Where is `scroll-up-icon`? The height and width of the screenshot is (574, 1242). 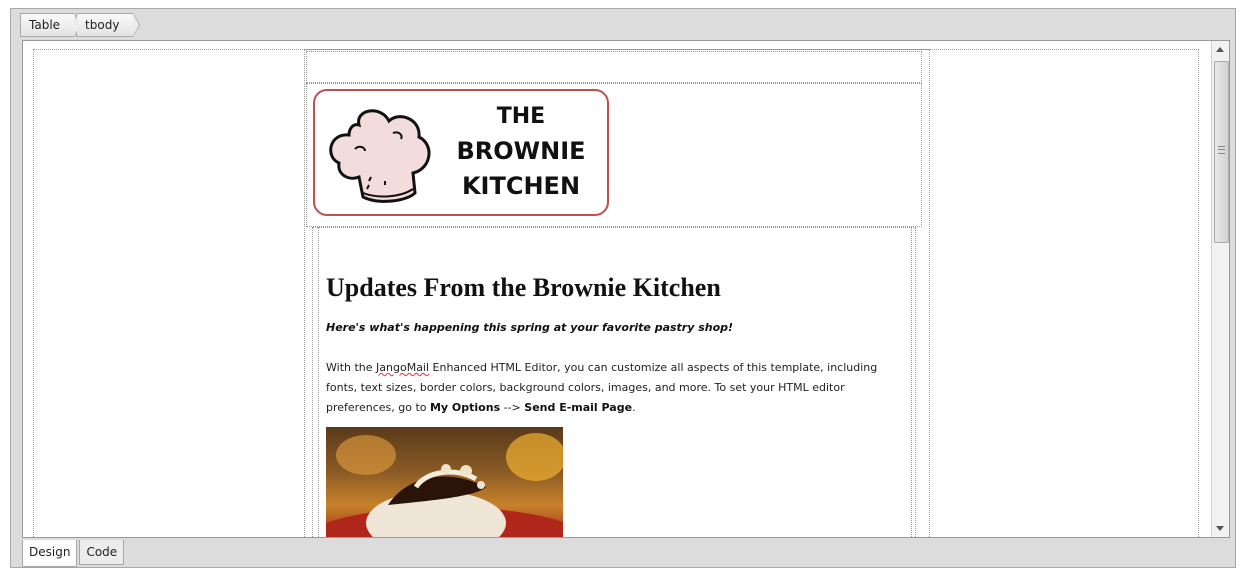
scroll-up-icon is located at coordinates (1220, 49).